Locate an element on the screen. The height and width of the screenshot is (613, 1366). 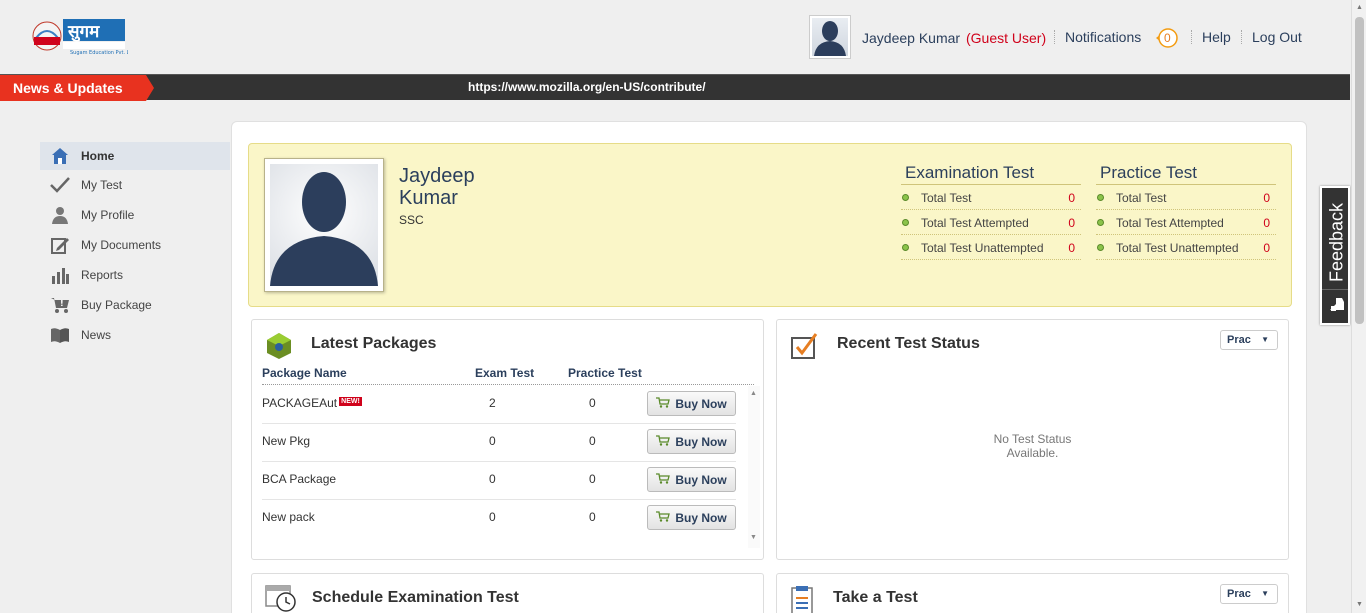
stat-label: Total Test Attempted is located at coordinates (975, 223).